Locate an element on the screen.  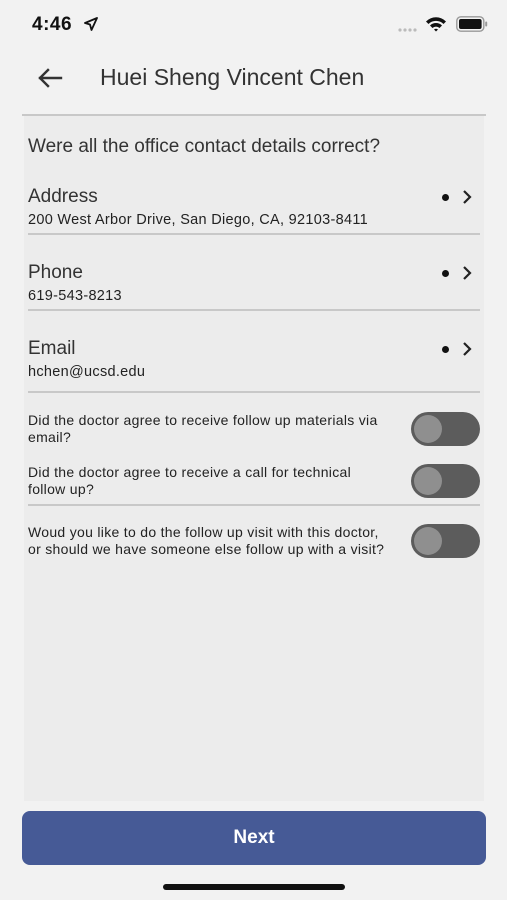
next-button: Next is located at coordinates (254, 838).